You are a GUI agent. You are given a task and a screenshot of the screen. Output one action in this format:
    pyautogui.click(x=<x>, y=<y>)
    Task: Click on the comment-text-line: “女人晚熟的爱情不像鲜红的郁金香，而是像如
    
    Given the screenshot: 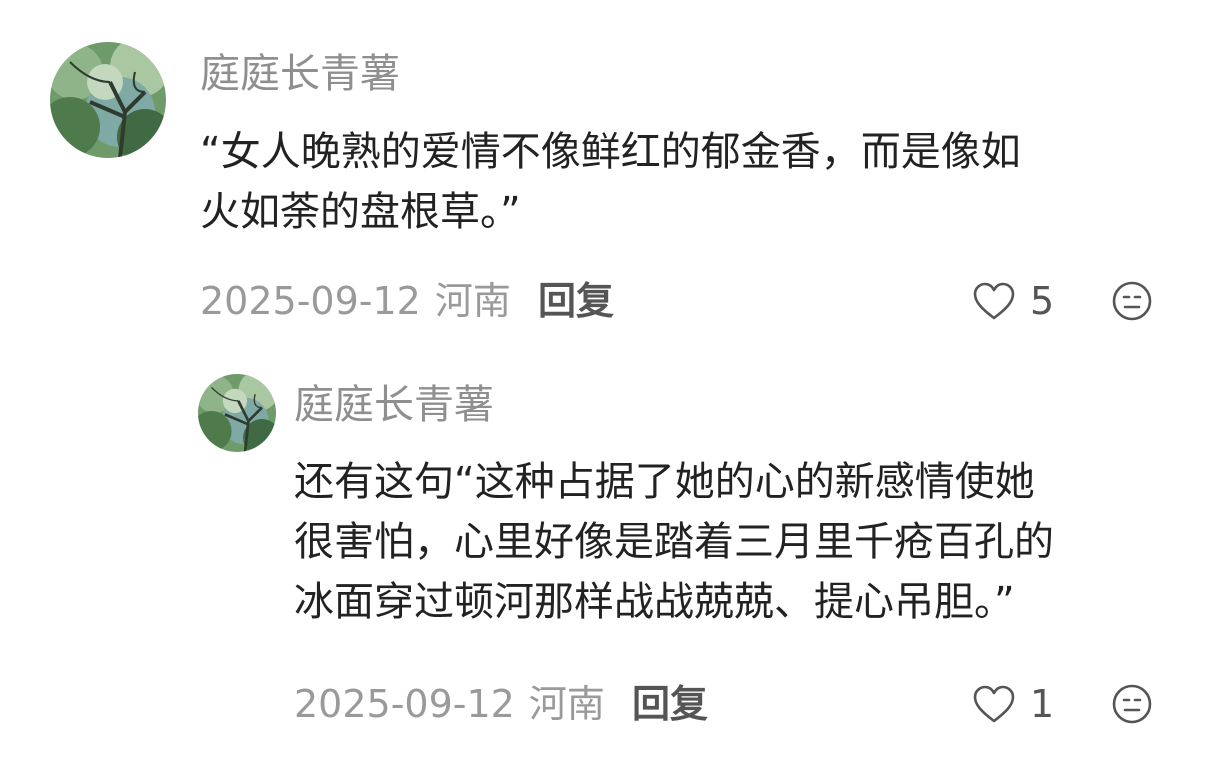 What is the action you would take?
    pyautogui.click(x=610, y=152)
    